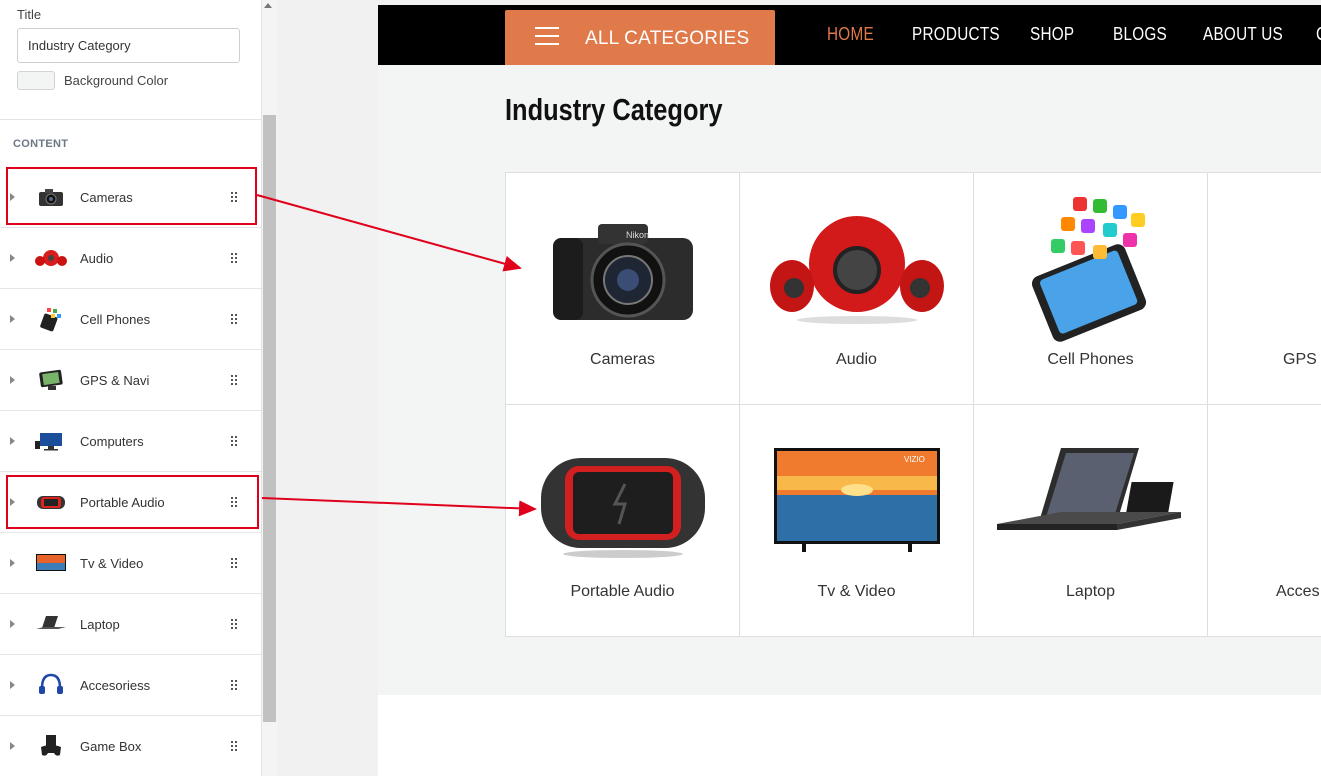 The width and height of the screenshot is (1321, 776). What do you see at coordinates (111, 746) in the screenshot?
I see `list-item-label: Game Box` at bounding box center [111, 746].